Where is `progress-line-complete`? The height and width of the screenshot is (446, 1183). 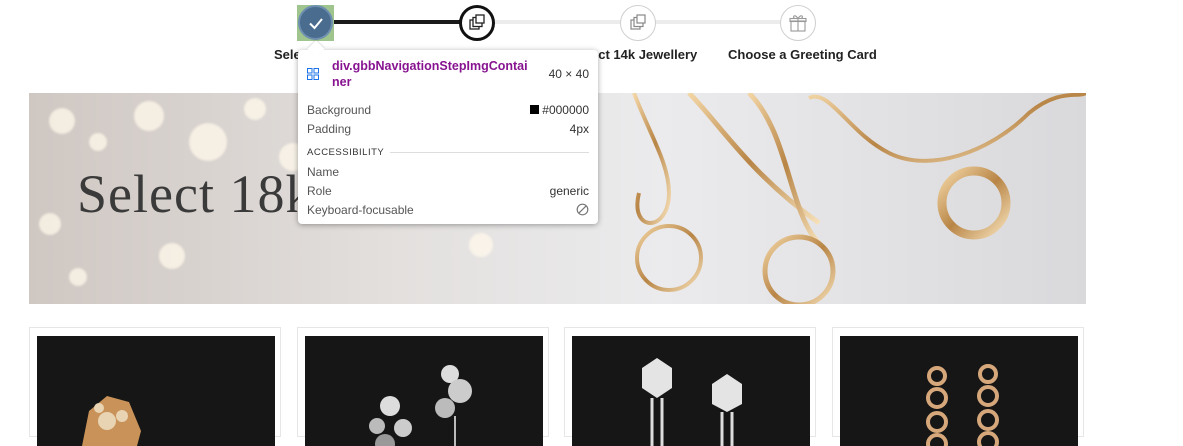
progress-line-complete is located at coordinates (396, 22).